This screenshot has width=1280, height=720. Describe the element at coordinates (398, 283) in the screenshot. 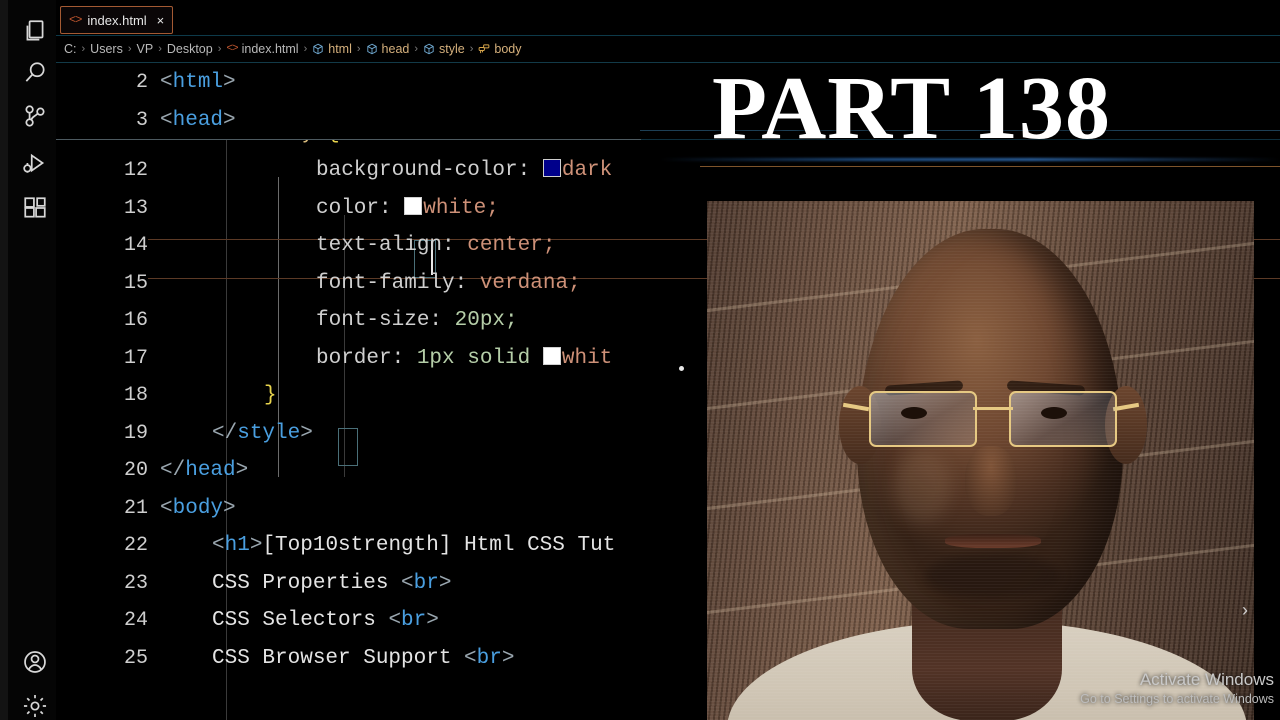

I see `code-token: font-family:` at that location.